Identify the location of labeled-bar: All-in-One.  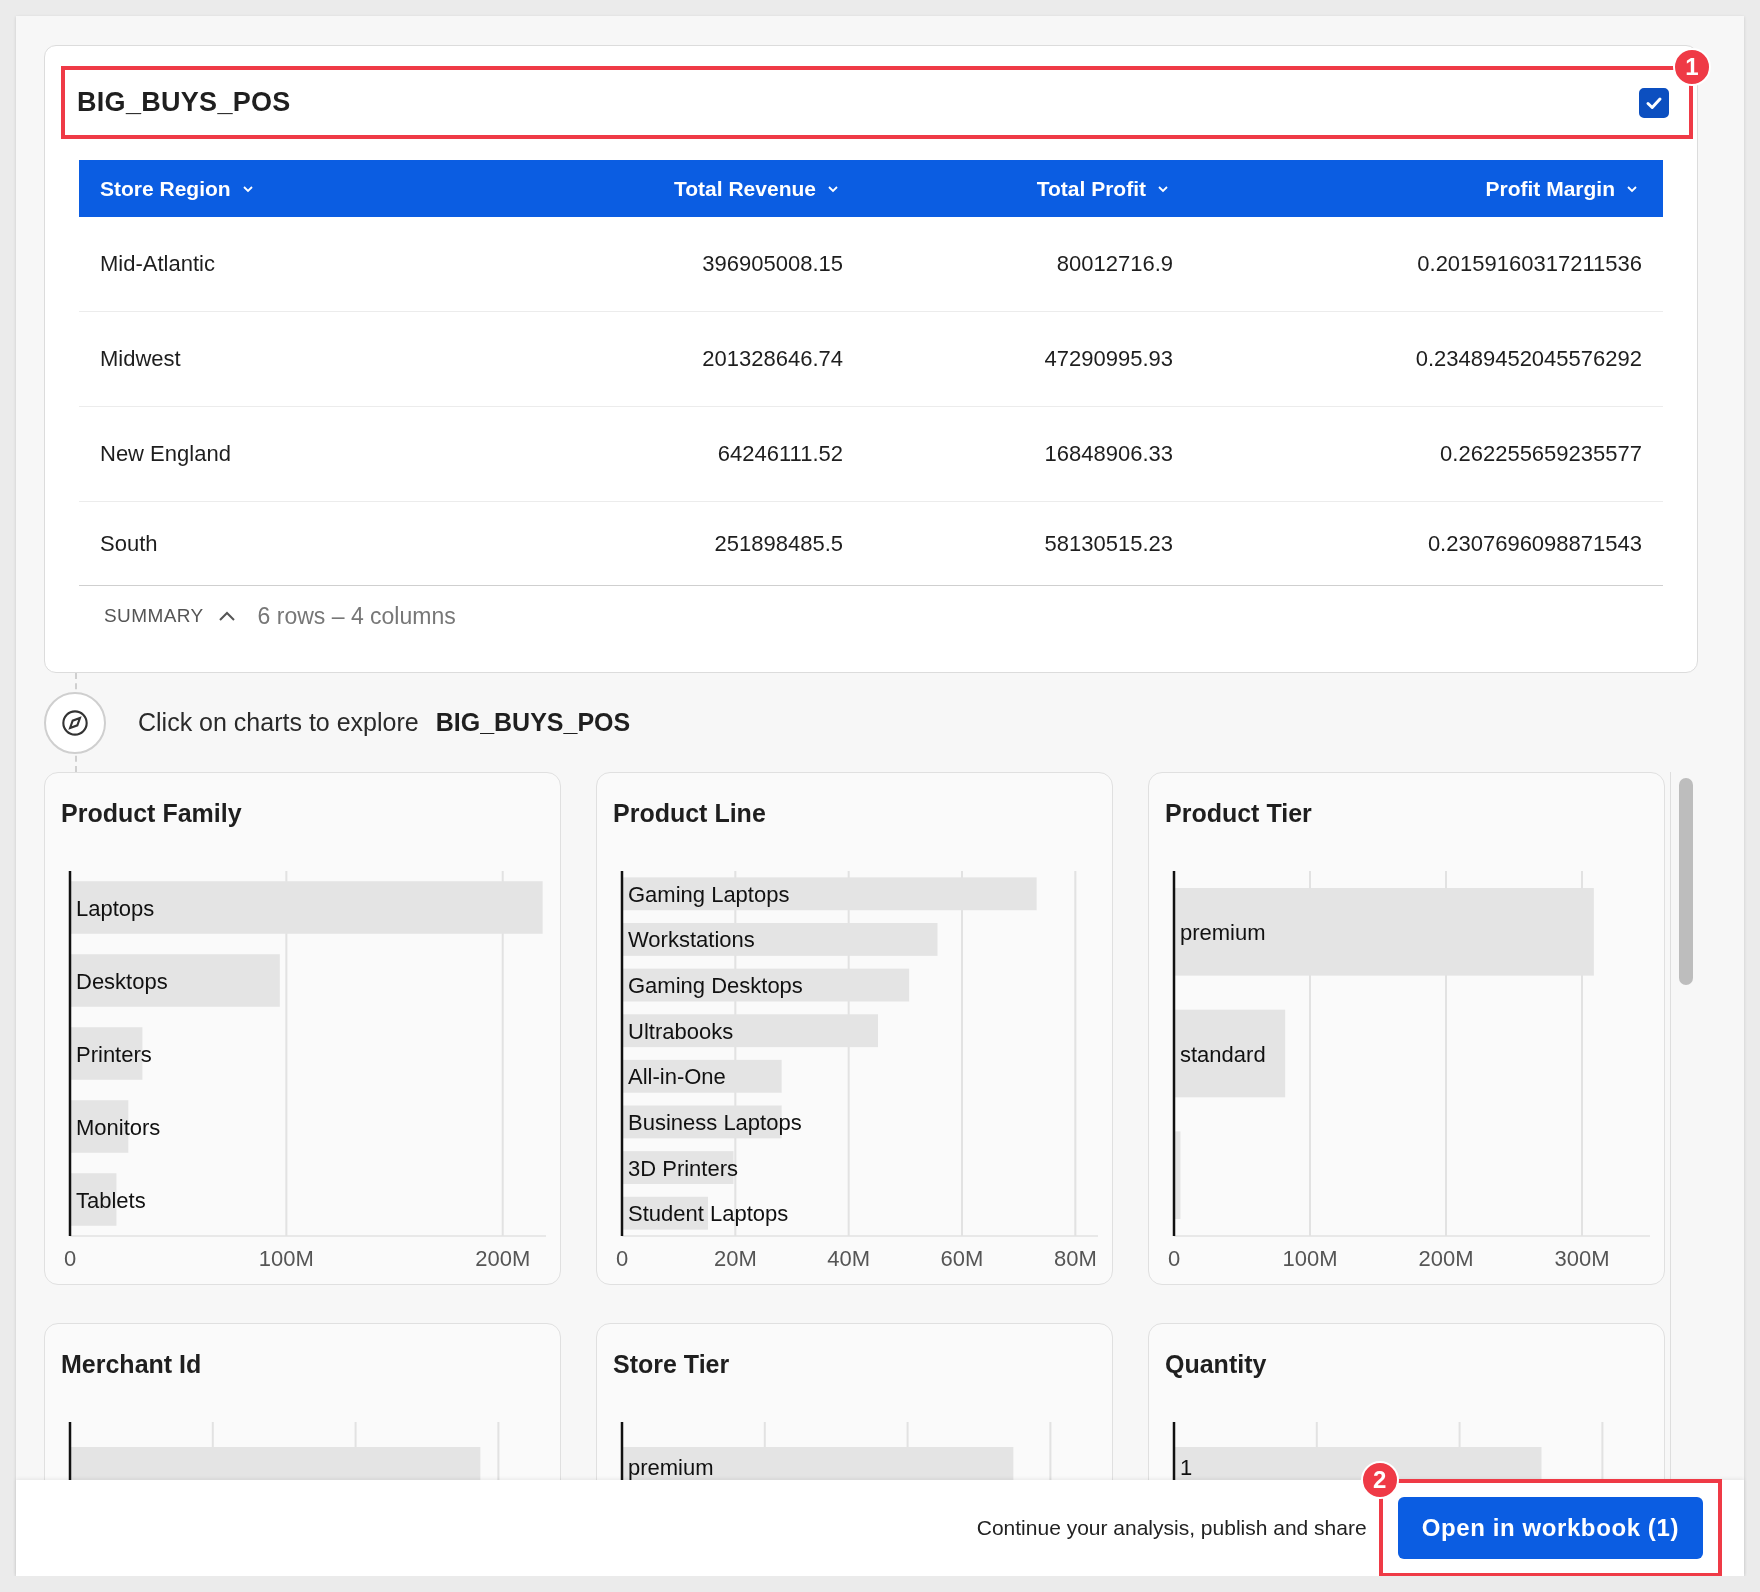
(702, 1076).